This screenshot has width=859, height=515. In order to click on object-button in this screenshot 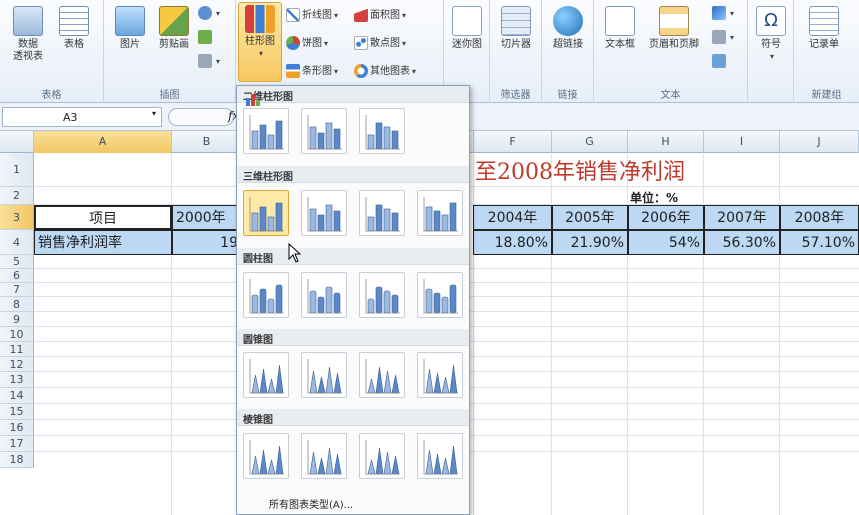, I will do `click(720, 64)`.